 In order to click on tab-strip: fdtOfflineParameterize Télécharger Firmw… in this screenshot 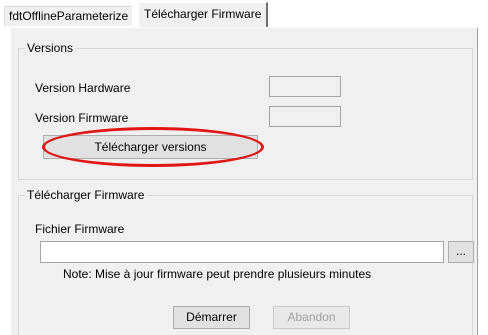, I will do `click(244, 14)`.